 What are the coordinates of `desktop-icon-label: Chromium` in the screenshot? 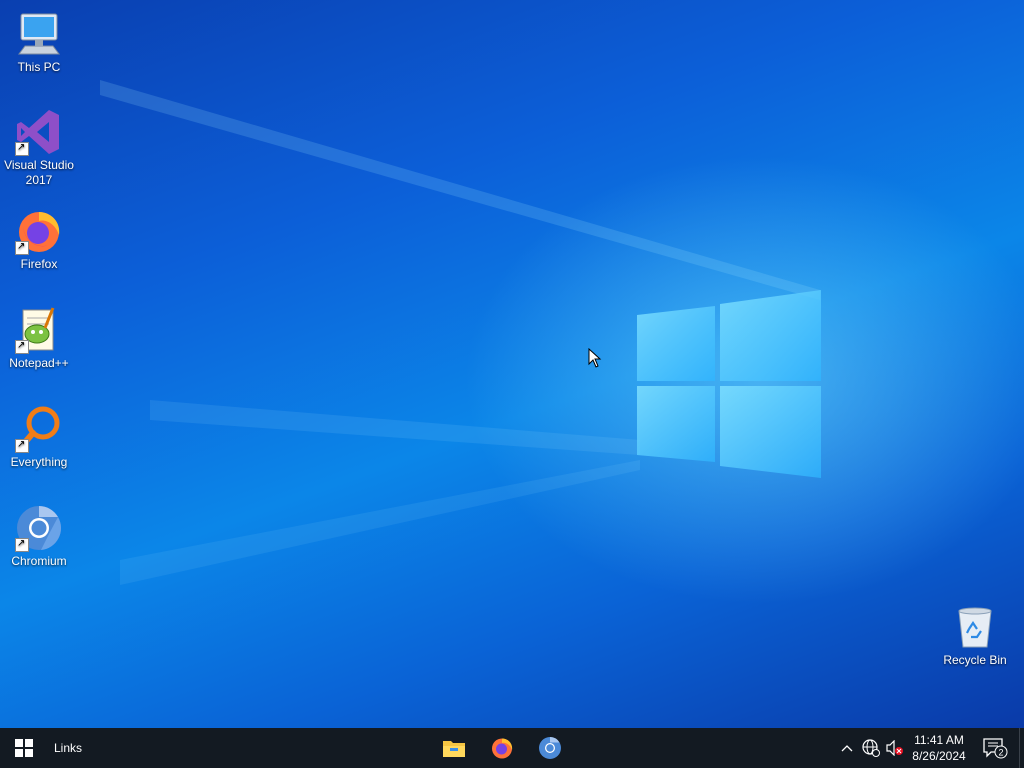 It's located at (39, 561).